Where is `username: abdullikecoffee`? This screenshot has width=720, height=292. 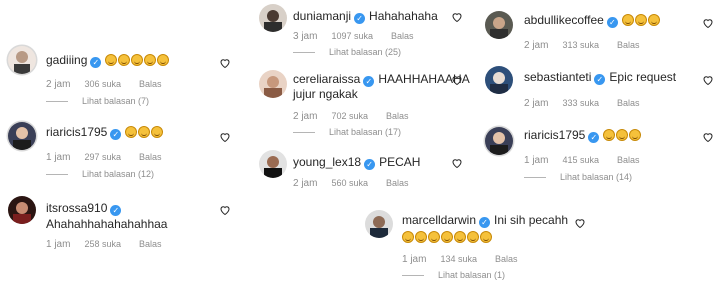
username: abdullikecoffee is located at coordinates (564, 20).